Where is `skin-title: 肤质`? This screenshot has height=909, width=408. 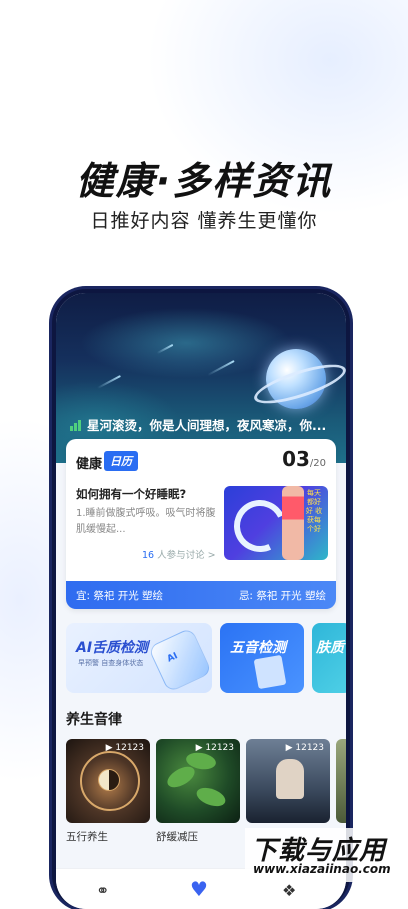
skin-title: 肤质 is located at coordinates (330, 648).